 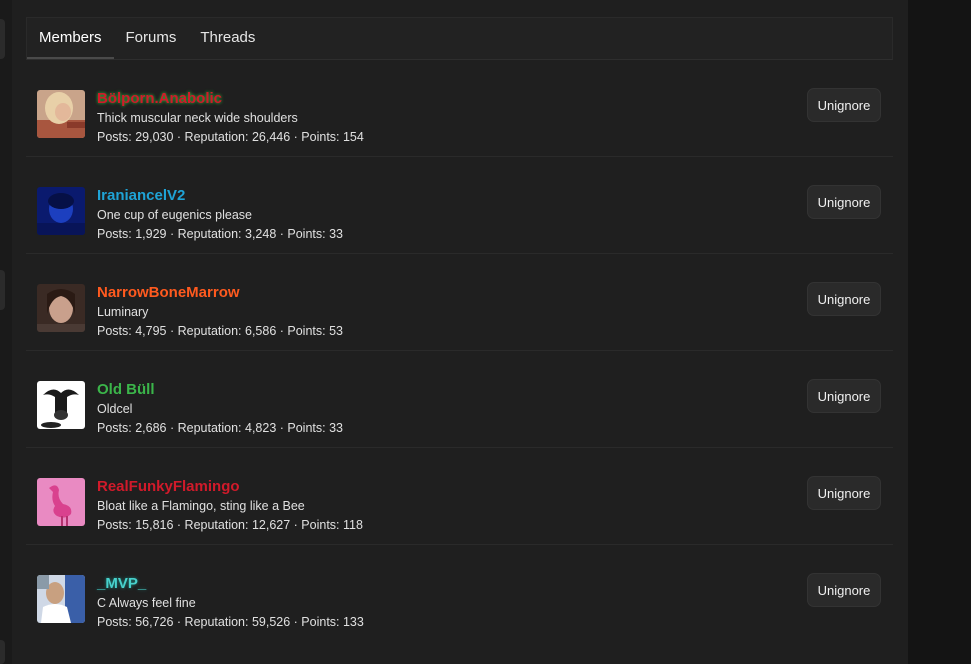 I want to click on woman-face-avatar, so click(x=61, y=308).